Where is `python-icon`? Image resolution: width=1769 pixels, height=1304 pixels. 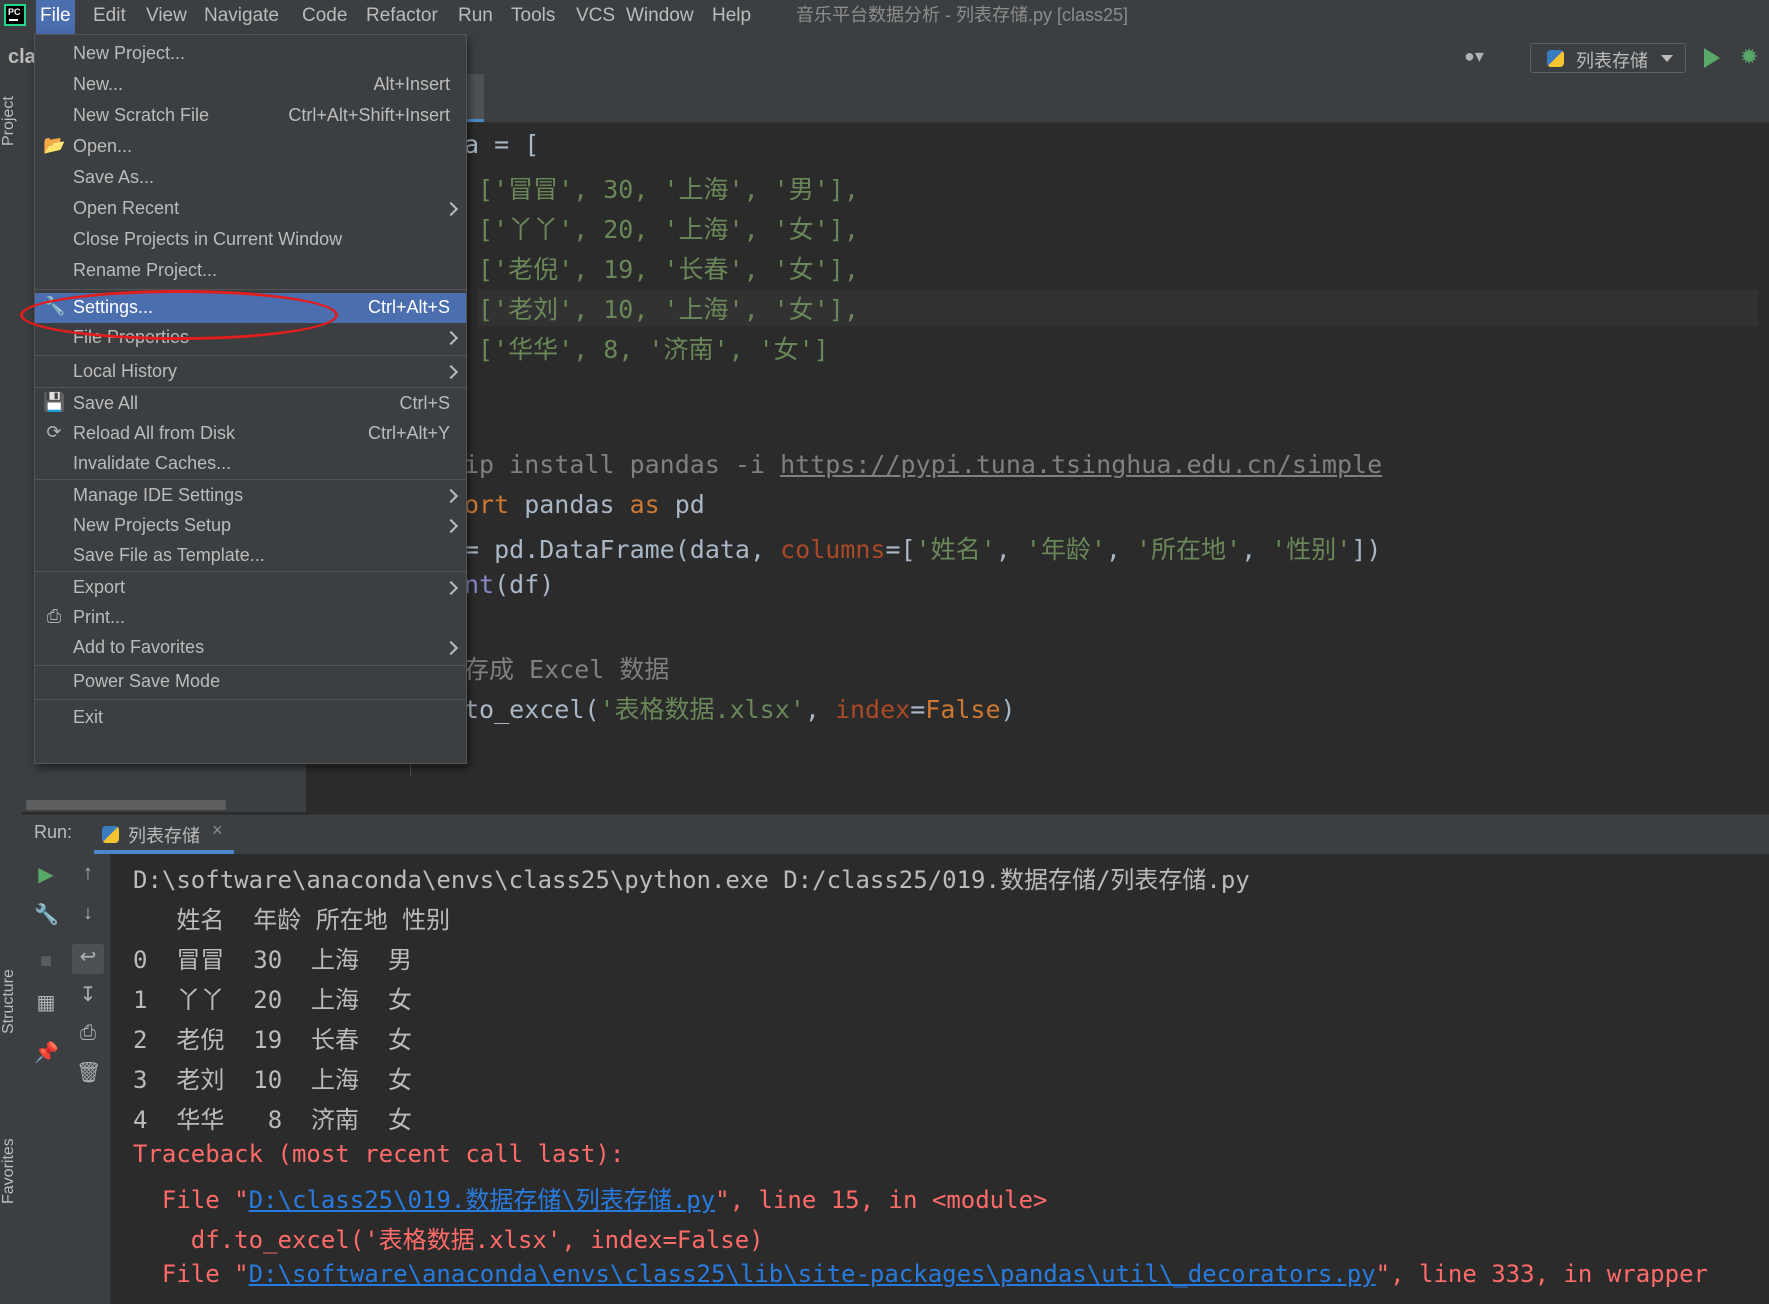
python-icon is located at coordinates (110, 834).